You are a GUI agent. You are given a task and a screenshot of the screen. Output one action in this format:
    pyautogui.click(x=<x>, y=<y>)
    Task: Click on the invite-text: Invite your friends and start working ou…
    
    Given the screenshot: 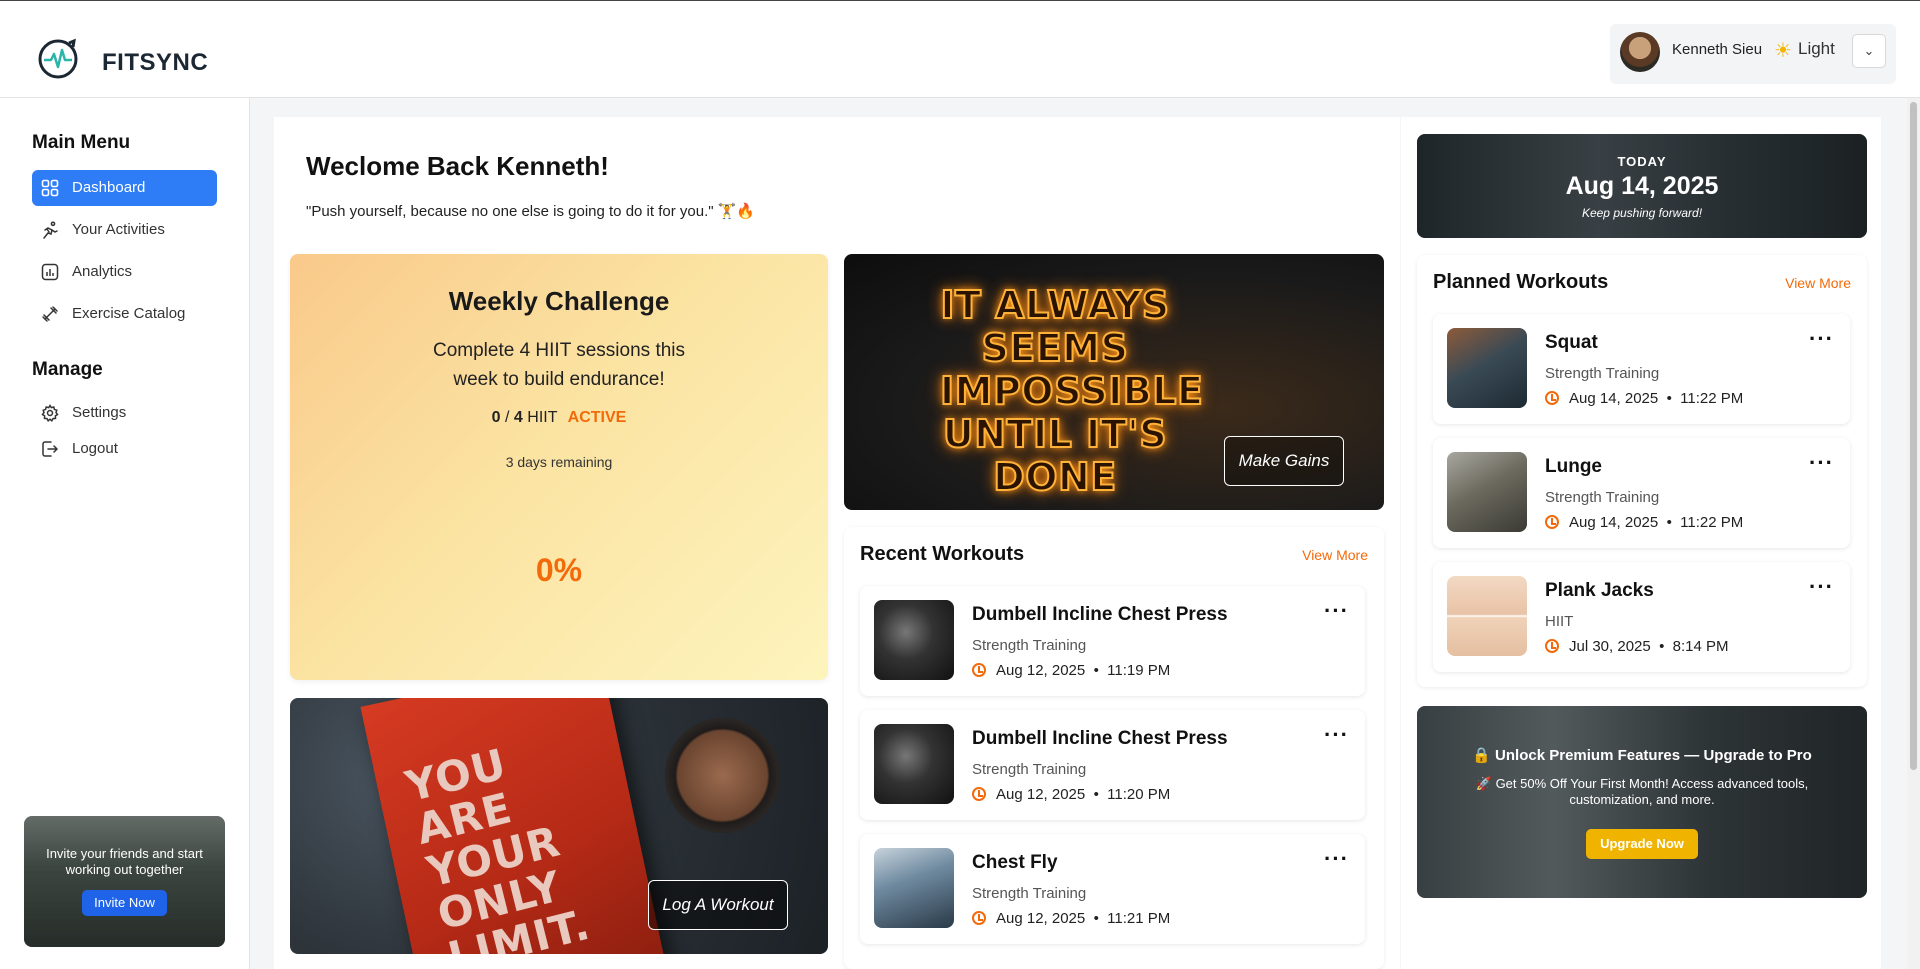 What is the action you would take?
    pyautogui.click(x=124, y=861)
    